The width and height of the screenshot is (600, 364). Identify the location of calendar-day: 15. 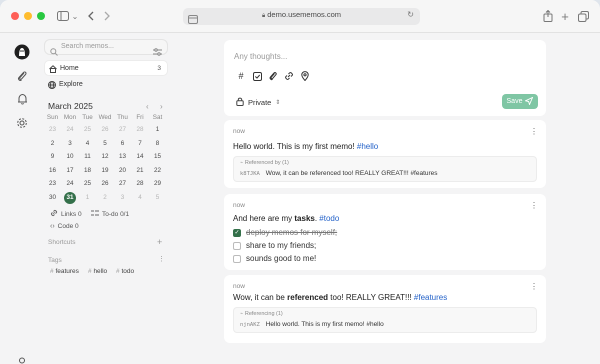
(157, 157).